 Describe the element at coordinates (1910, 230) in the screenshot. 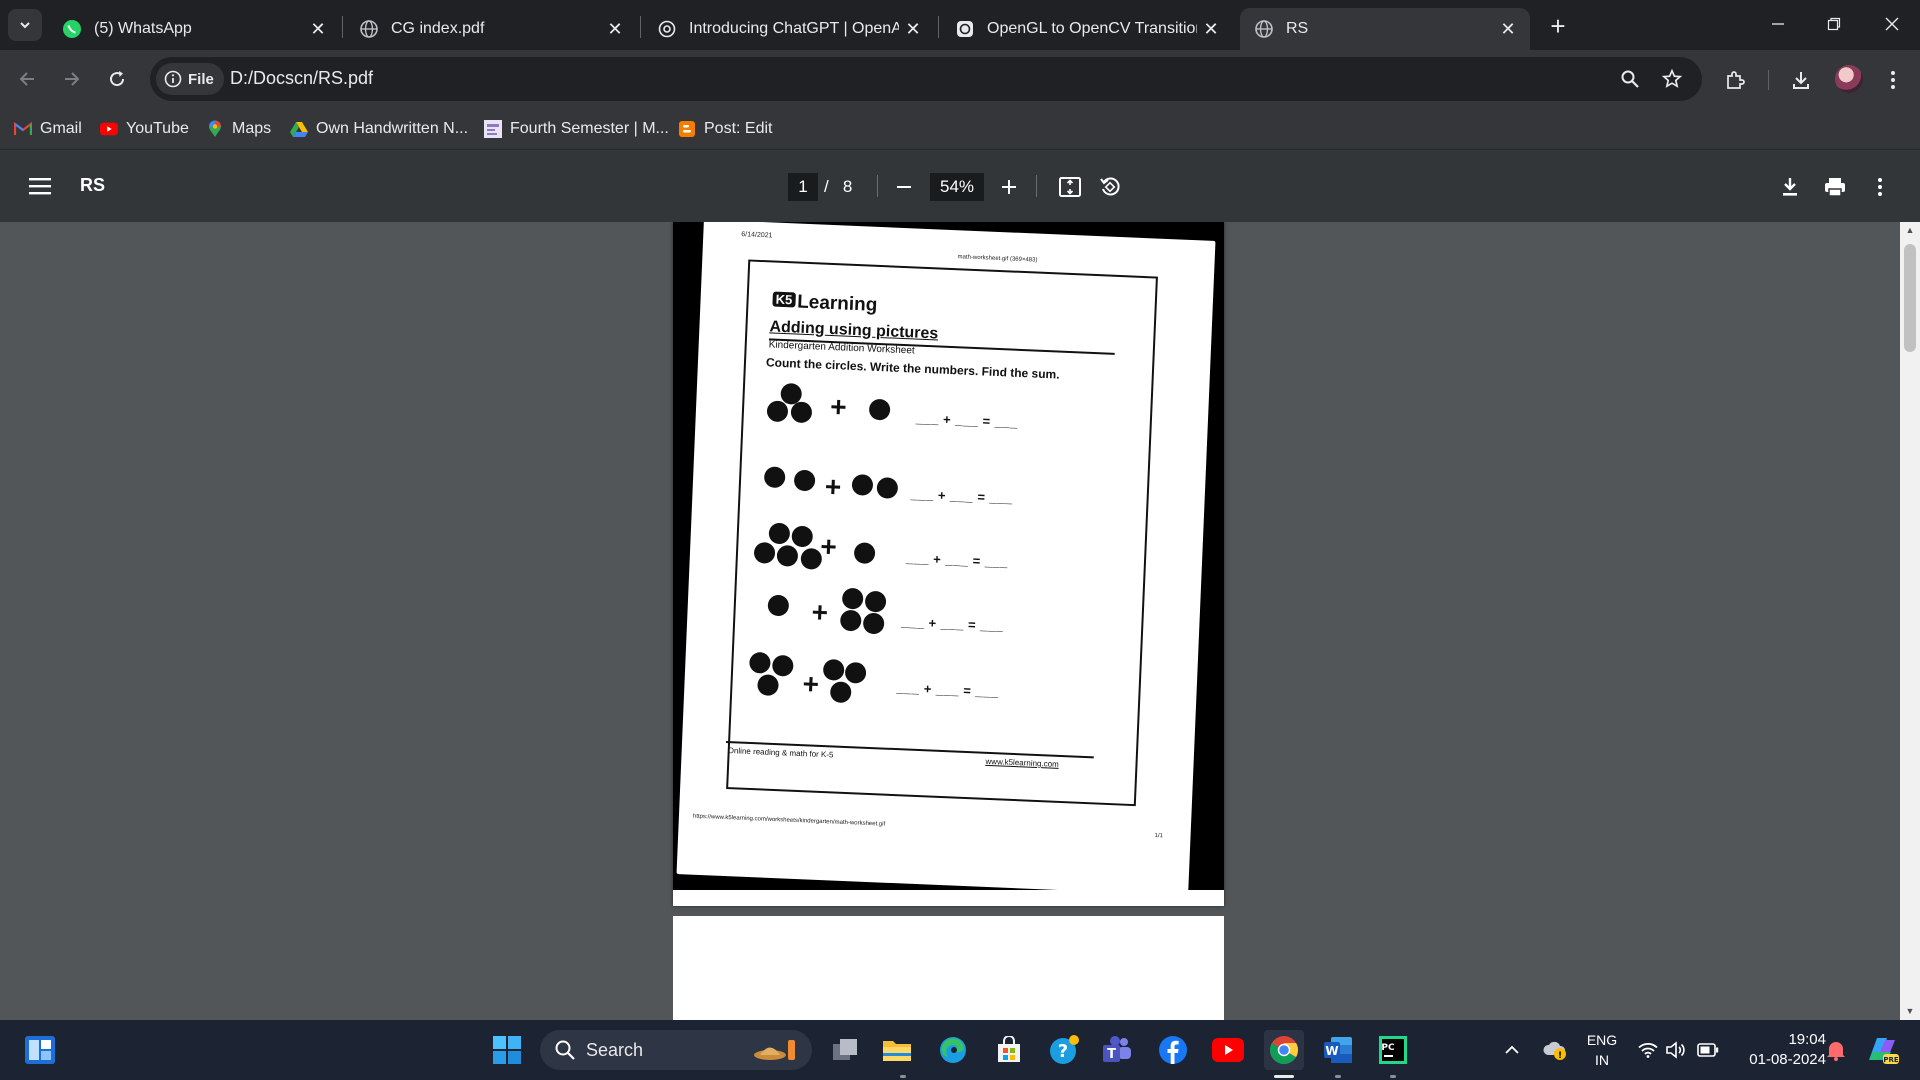

I see `scroll-up-icon: ▲` at that location.